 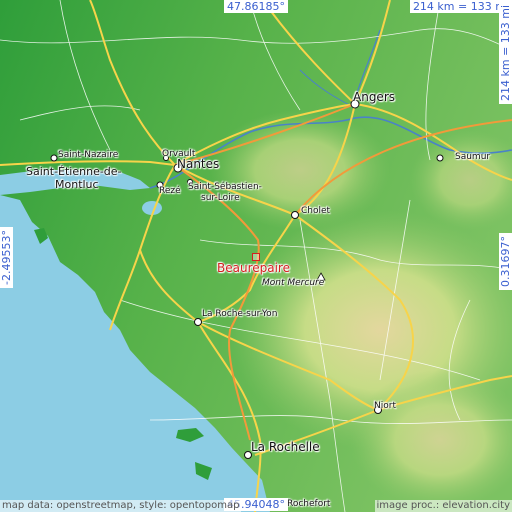 I want to click on scale-vertical: 214 km = 133 mi, so click(x=505, y=52).